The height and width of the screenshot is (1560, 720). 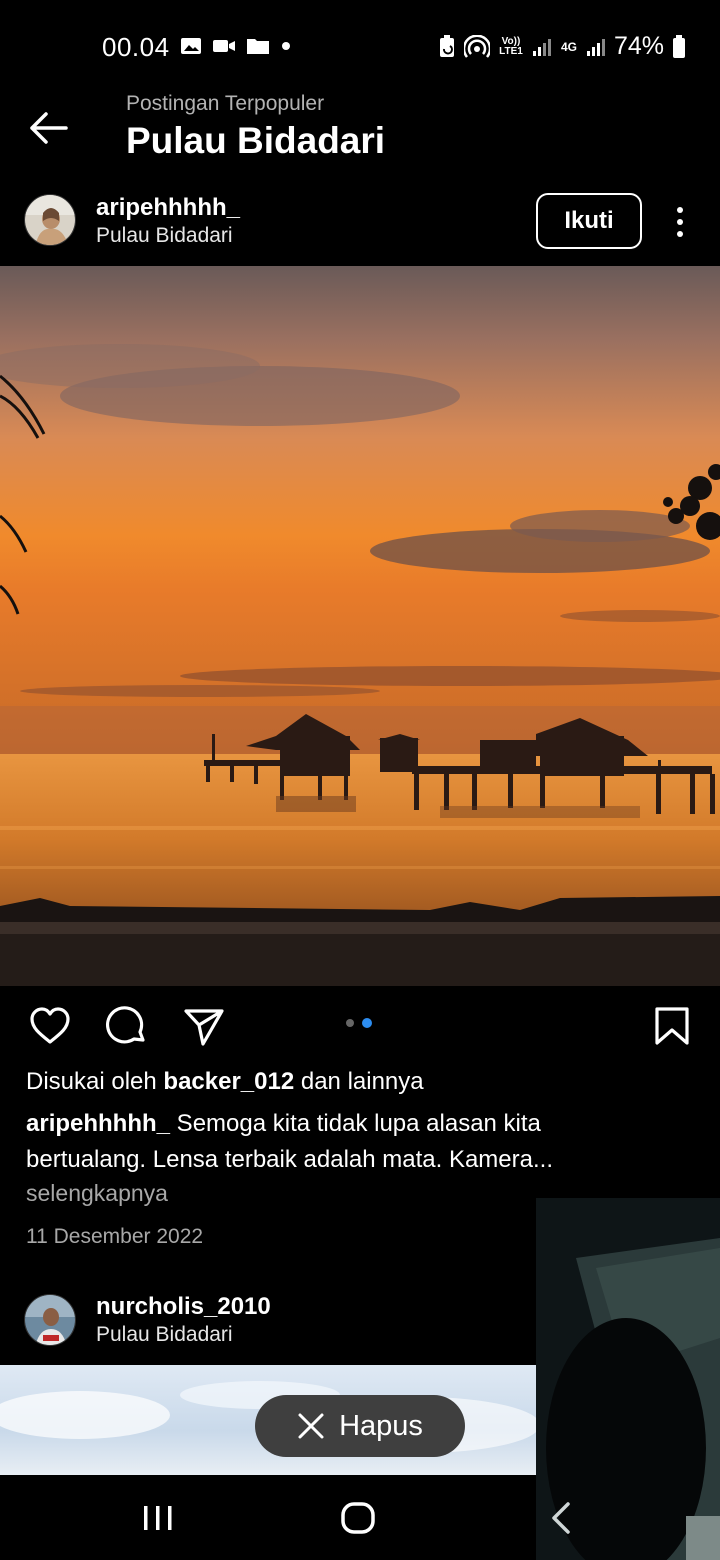 What do you see at coordinates (136, 47) in the screenshot?
I see `status-time: 00.04` at bounding box center [136, 47].